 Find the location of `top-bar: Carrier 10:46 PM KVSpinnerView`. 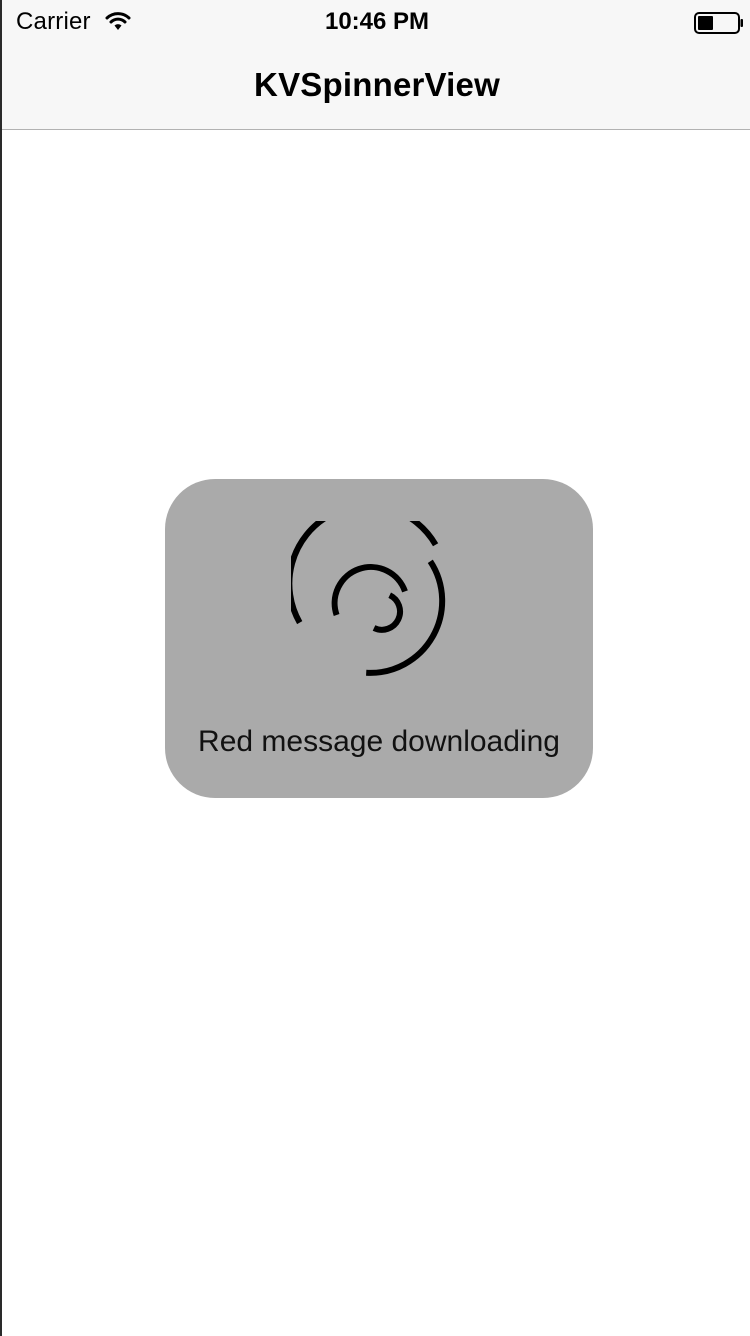

top-bar: Carrier 10:46 PM KVSpinnerView is located at coordinates (376, 65).